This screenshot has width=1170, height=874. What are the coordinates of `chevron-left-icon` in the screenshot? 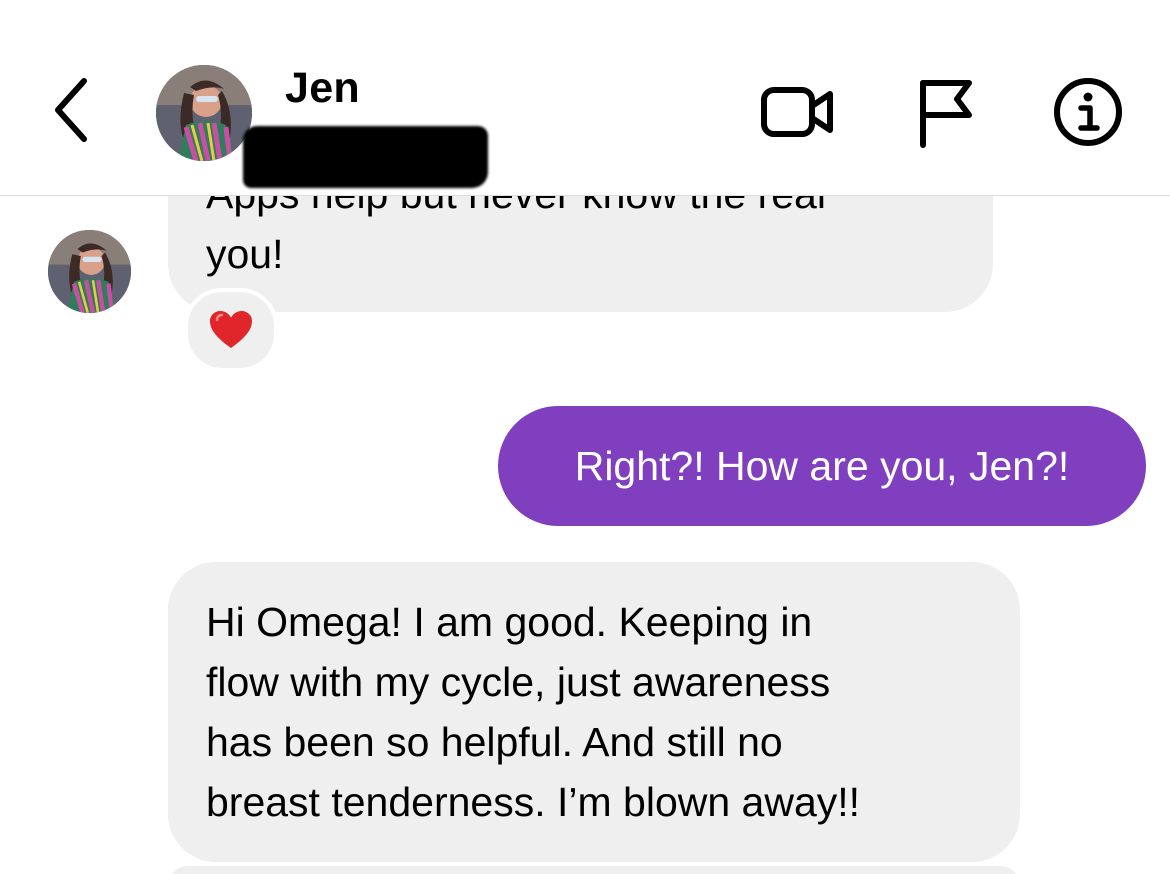 It's located at (71, 110).